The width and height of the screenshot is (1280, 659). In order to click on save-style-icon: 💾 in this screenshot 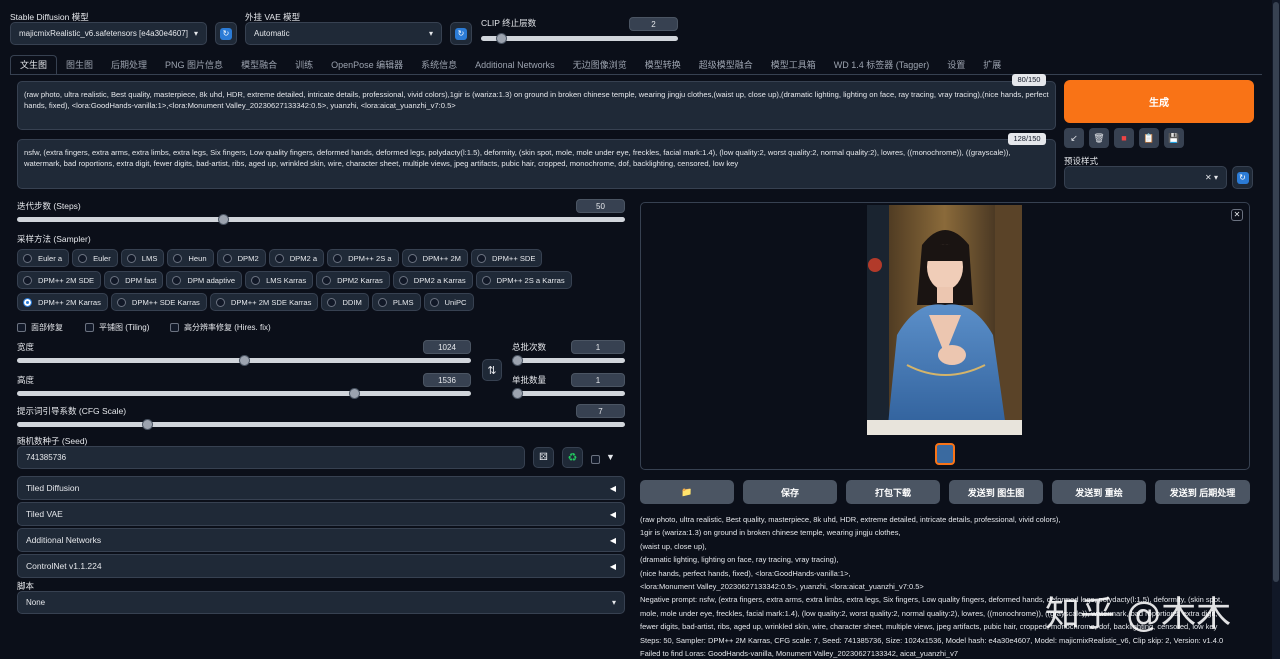, I will do `click(1174, 138)`.